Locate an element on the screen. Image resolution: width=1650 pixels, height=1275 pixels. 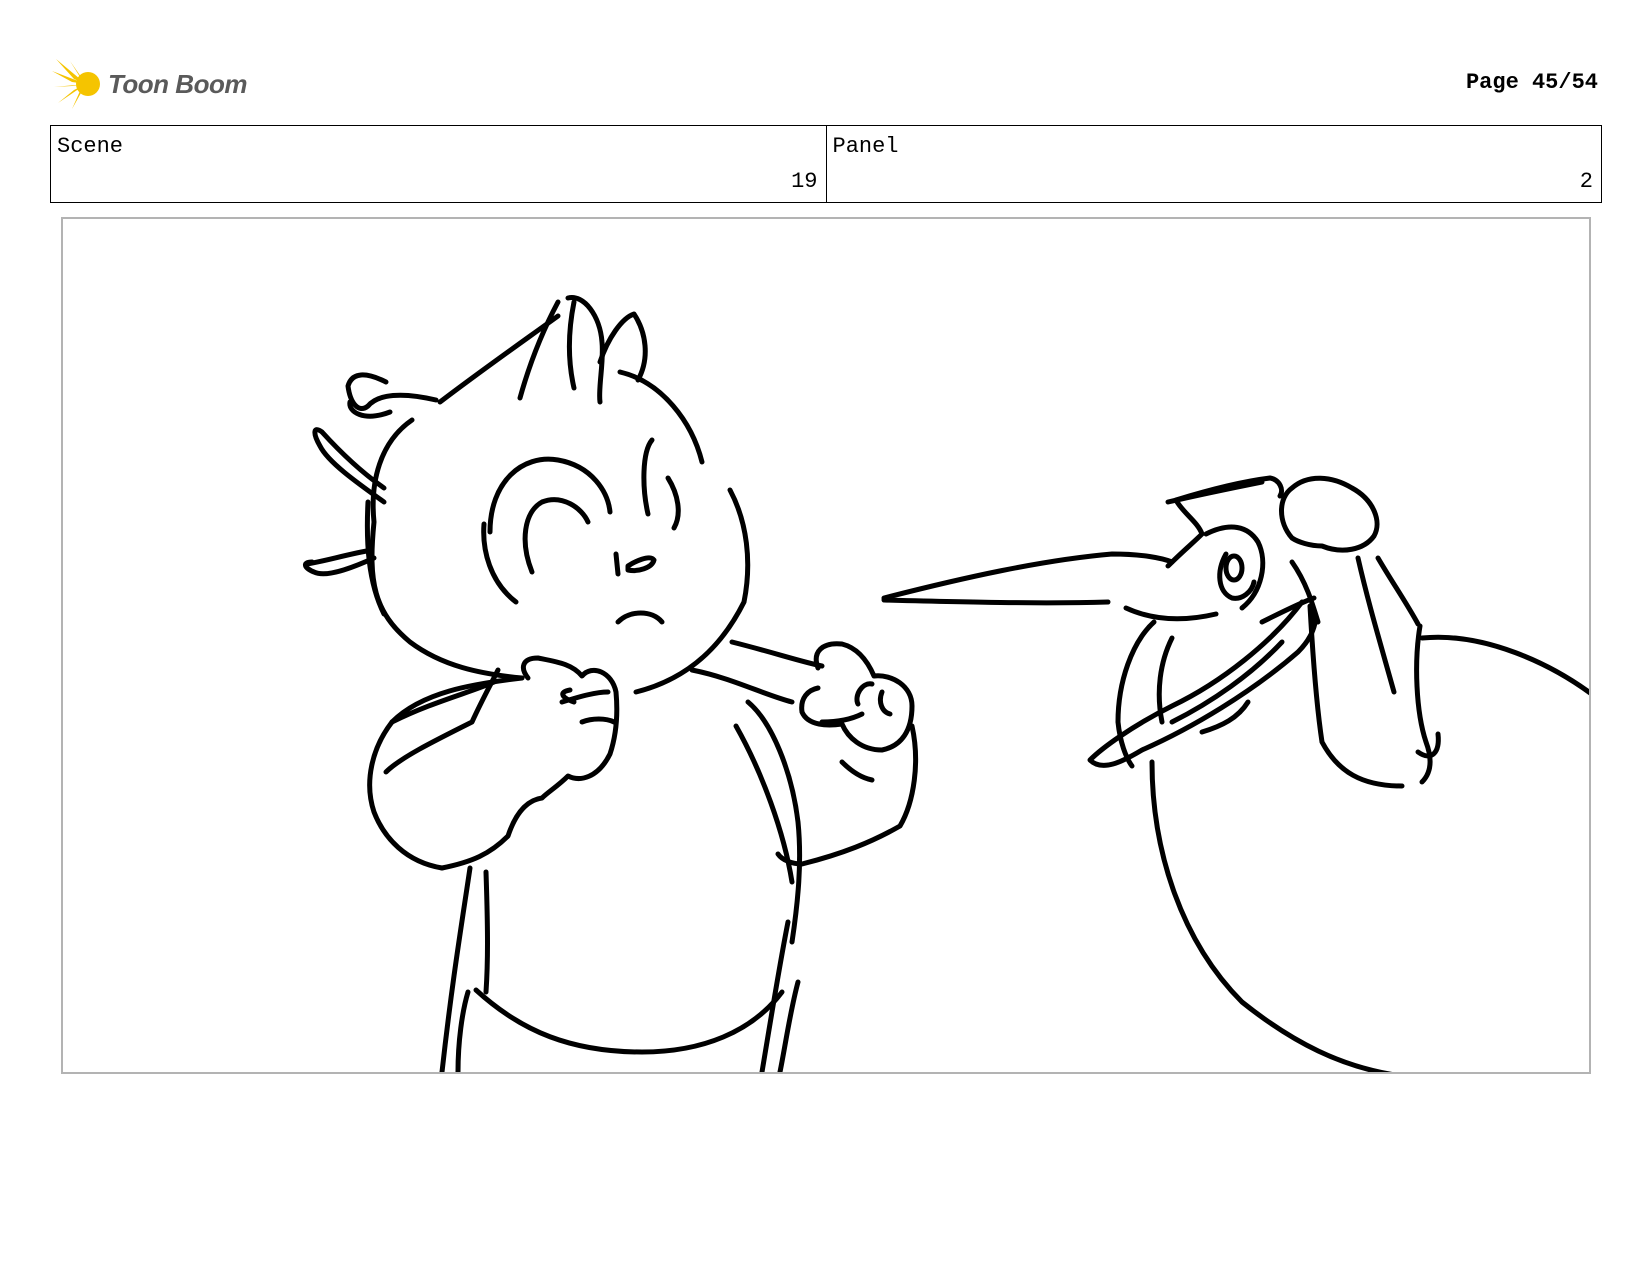
page-number: Page 45/54 is located at coordinates (1531, 82).